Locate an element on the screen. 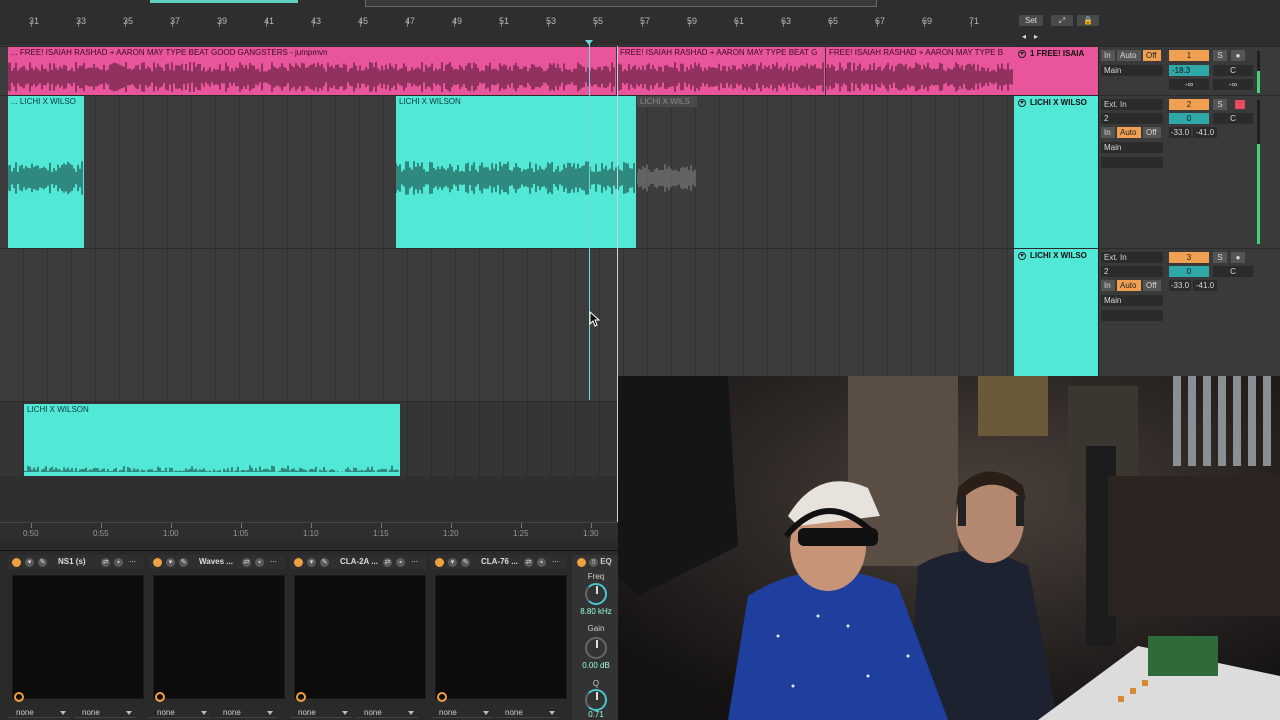 The width and height of the screenshot is (1280, 720). freq-dial is located at coordinates (596, 594).